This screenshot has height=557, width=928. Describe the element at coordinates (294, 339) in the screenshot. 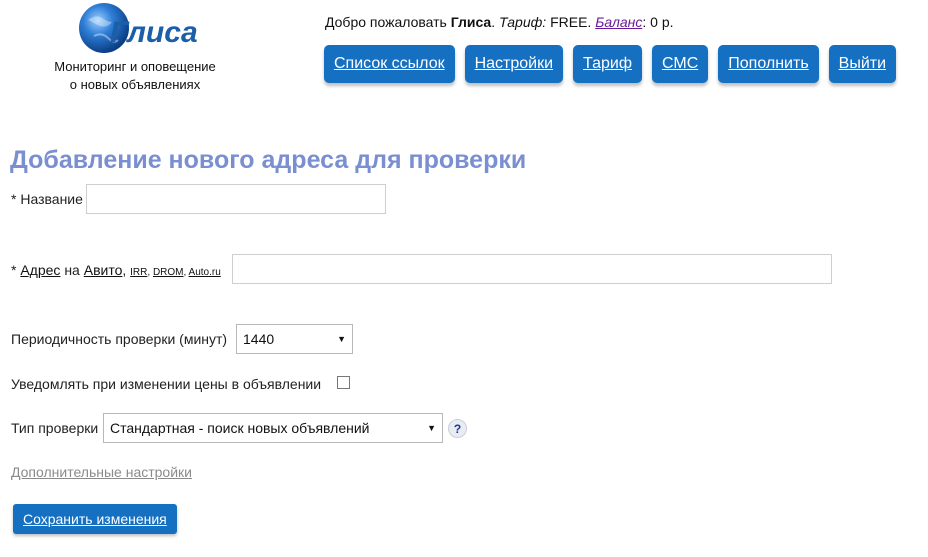

I see `period-select: 1440 ▼` at that location.